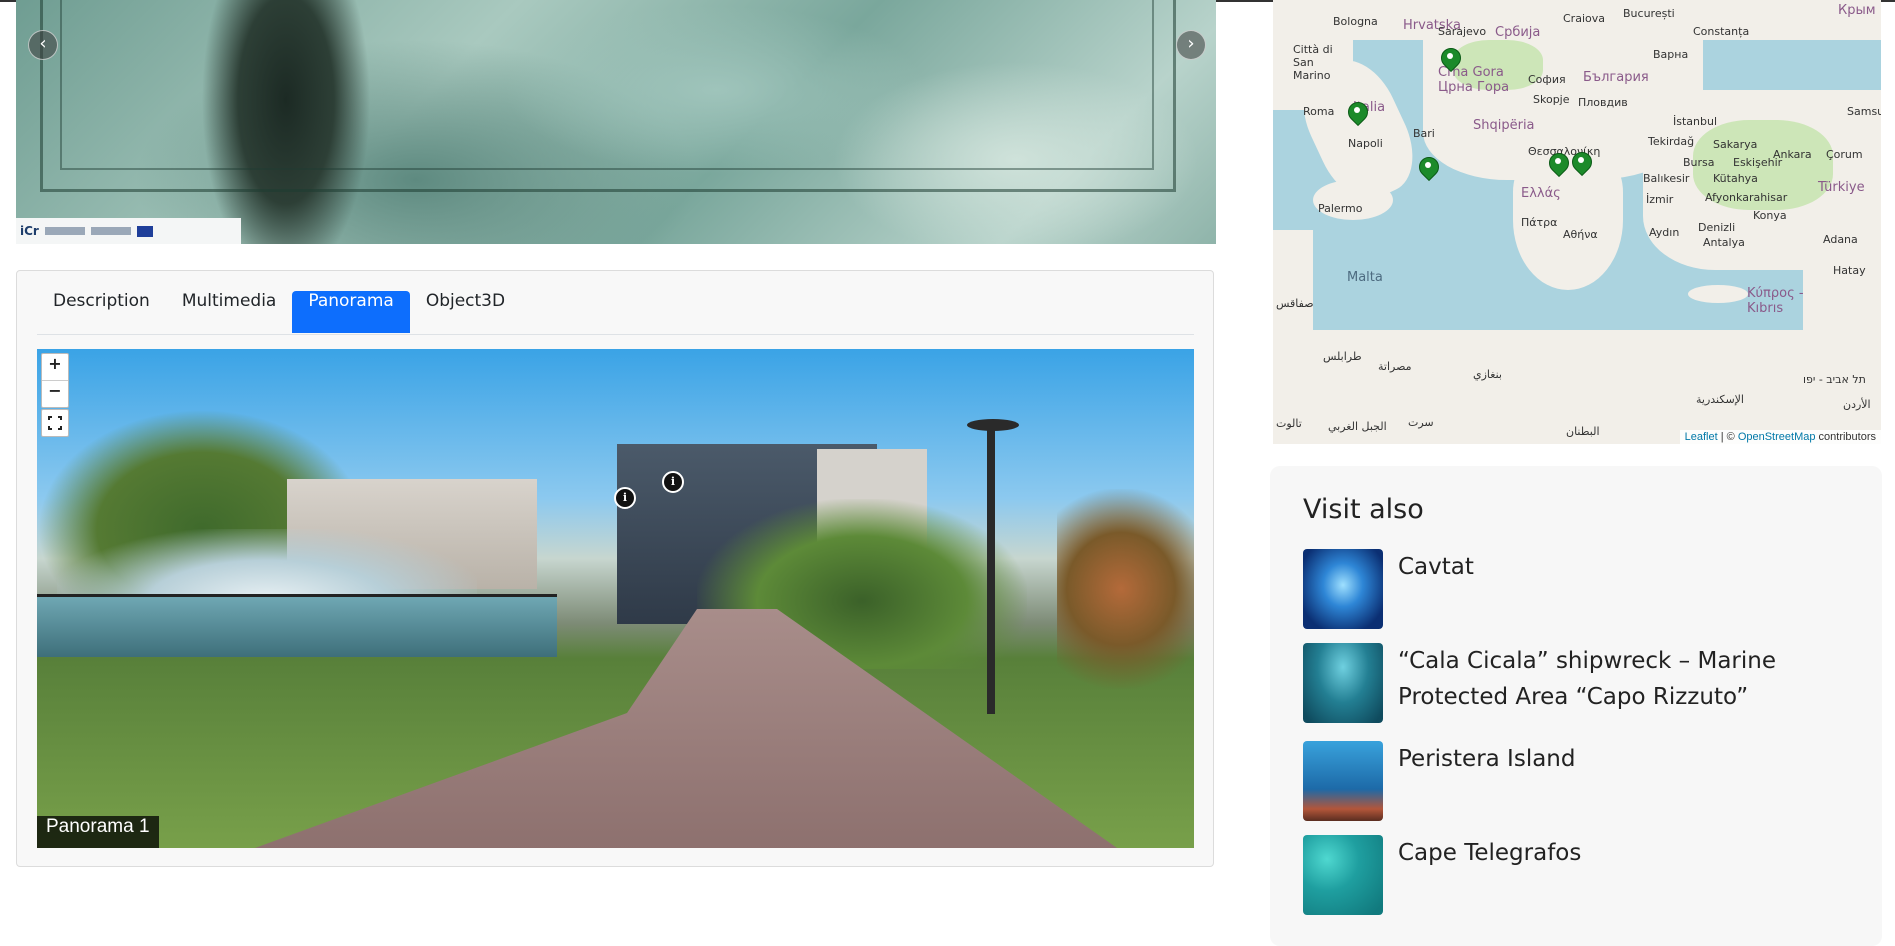 The image size is (1895, 946). What do you see at coordinates (1289, 423) in the screenshot?
I see `map-label: تالوت` at bounding box center [1289, 423].